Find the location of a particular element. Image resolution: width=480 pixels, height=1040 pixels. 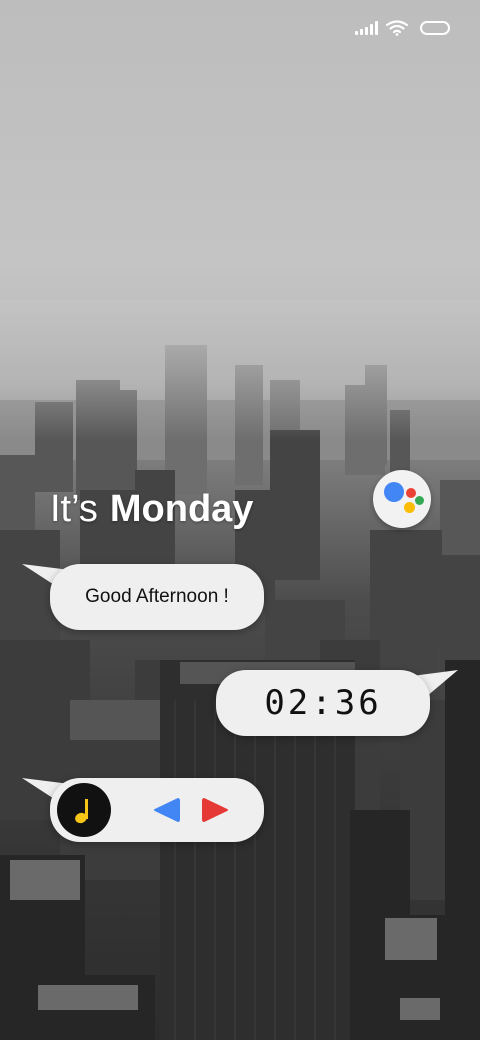

next-button is located at coordinates (216, 810).